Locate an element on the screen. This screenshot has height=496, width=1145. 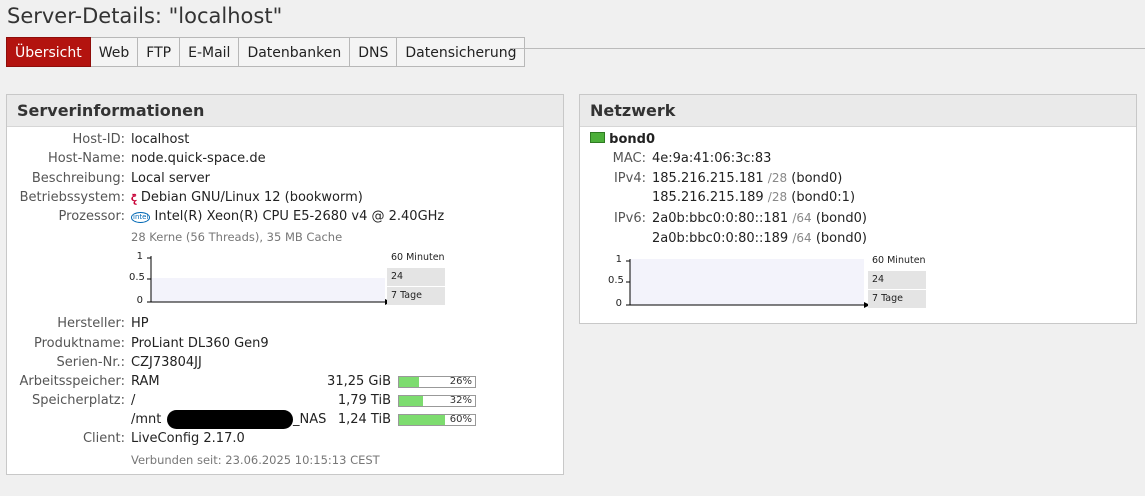
ipv6-address: 2a0b:bbc0:0:80::189 is located at coordinates (720, 238).